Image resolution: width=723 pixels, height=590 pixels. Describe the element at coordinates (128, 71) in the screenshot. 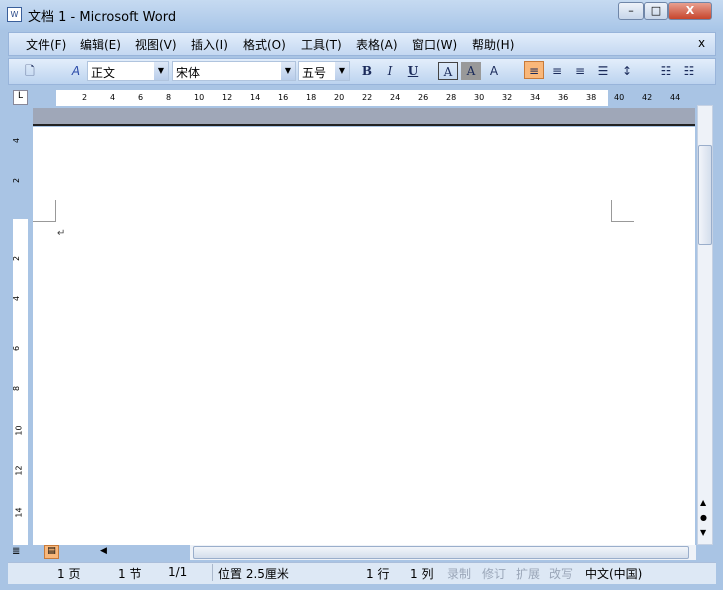

I see `style-combo: 正文 ▼` at that location.